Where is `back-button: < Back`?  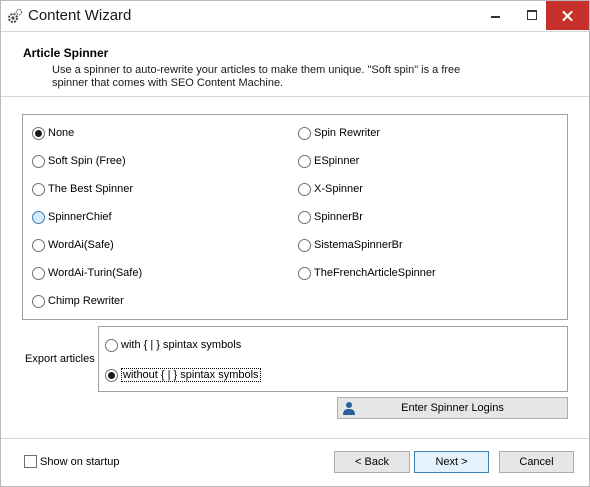
back-button: < Back is located at coordinates (372, 462).